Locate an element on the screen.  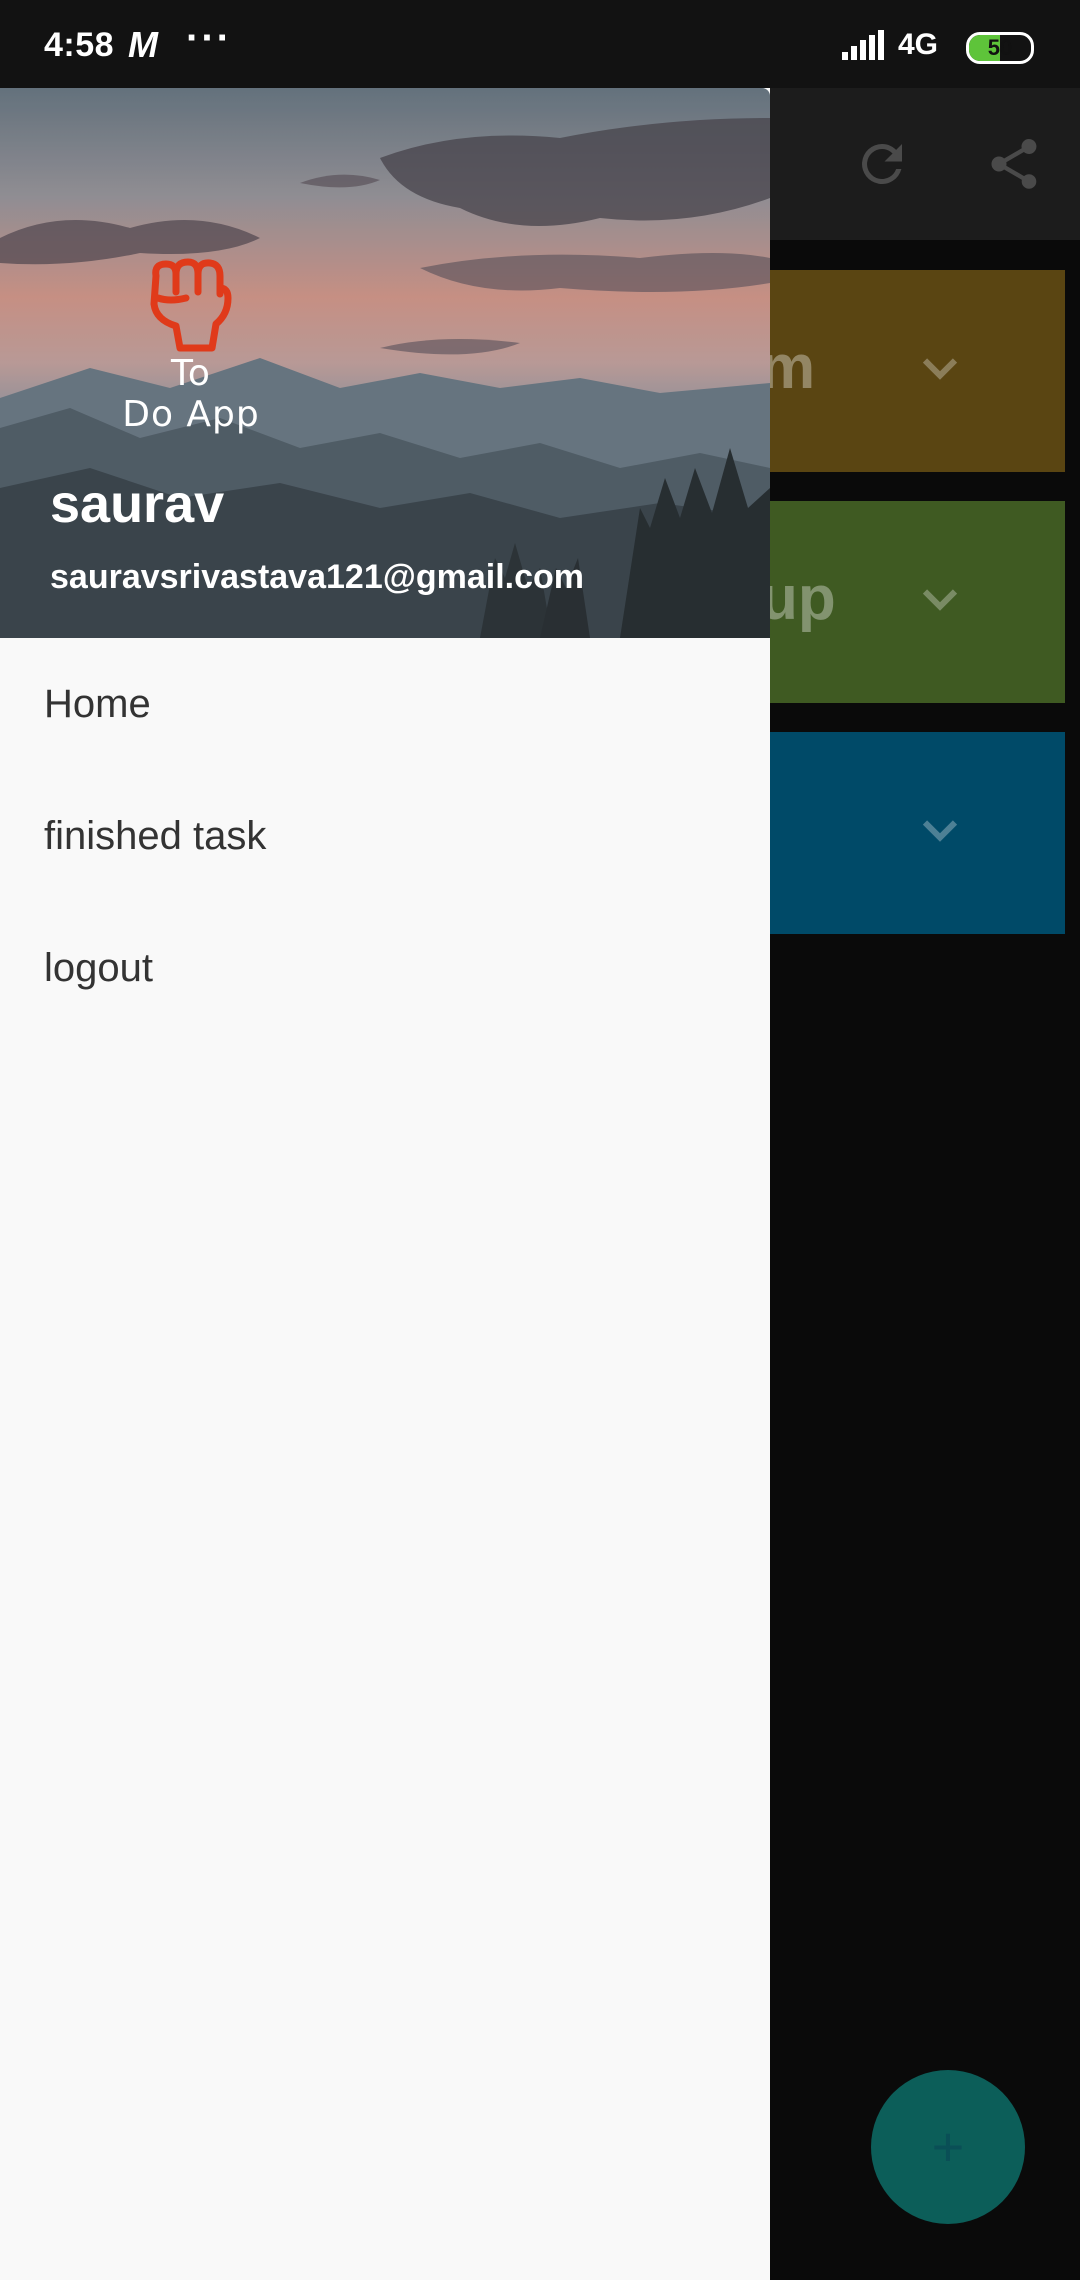
menu-item-label: finished task is located at coordinates (155, 836).